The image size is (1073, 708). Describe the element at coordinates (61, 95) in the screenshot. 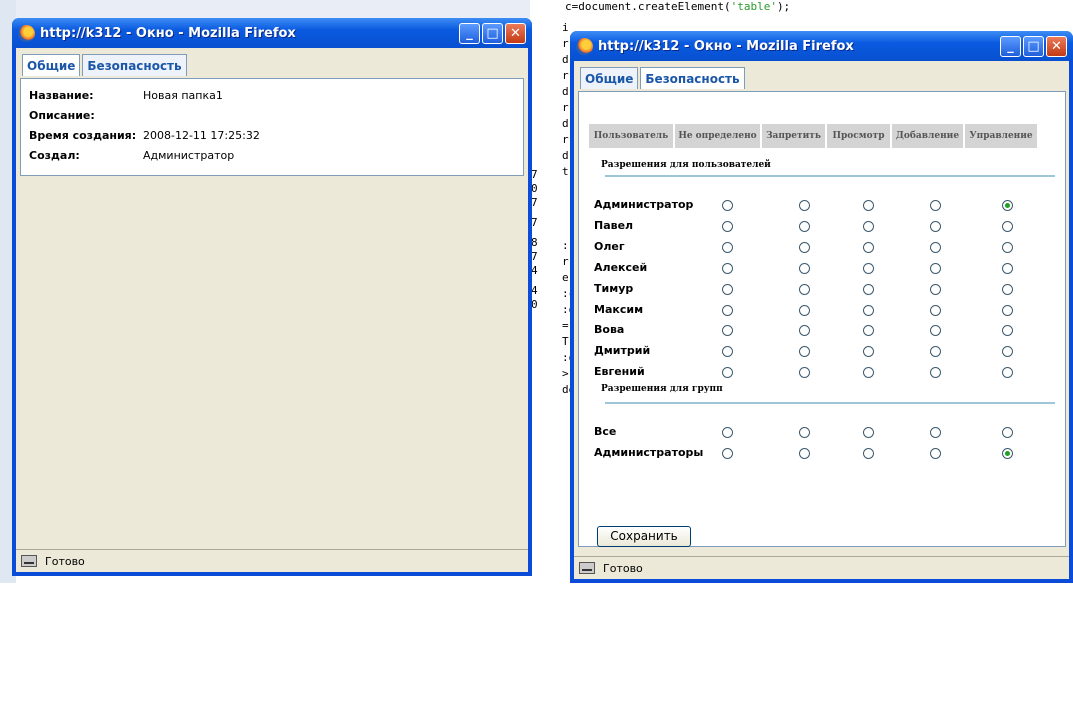

I see `prop-name-label: Название:` at that location.